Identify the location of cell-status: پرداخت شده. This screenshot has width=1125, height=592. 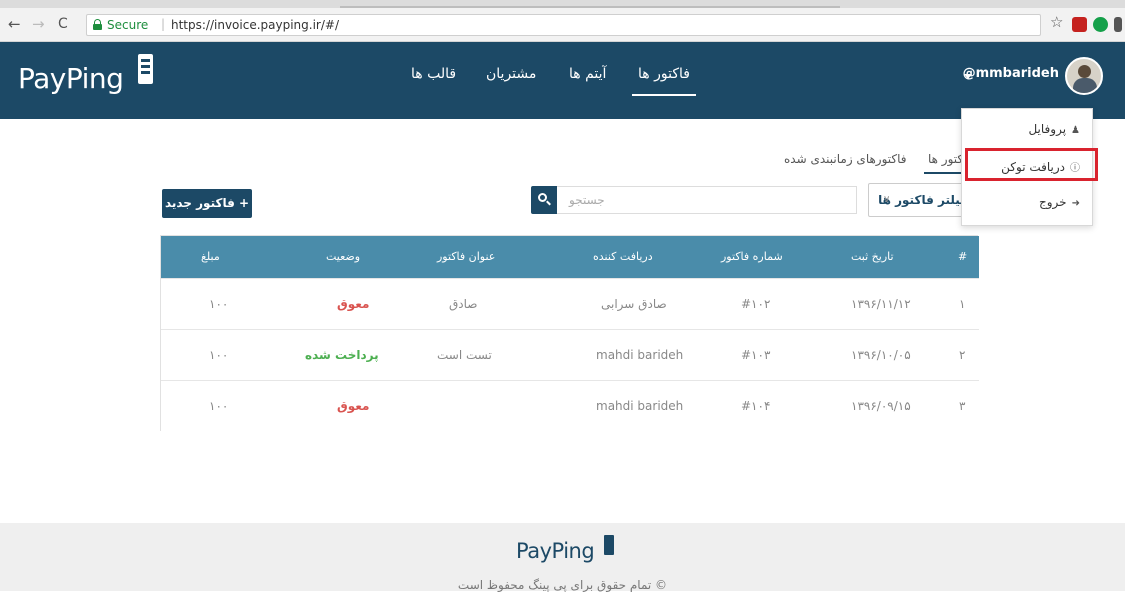
(342, 355).